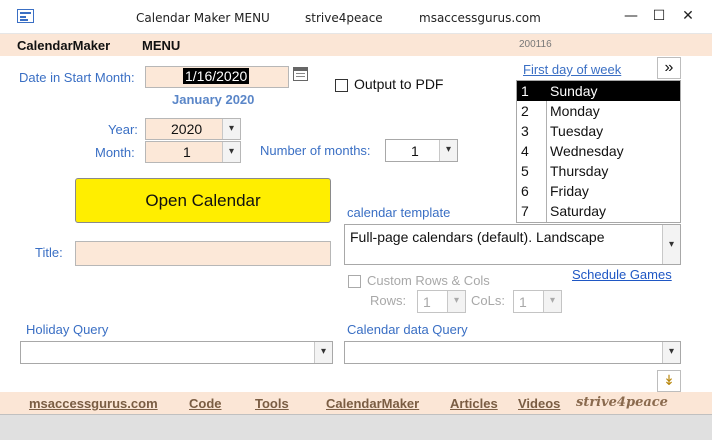 The height and width of the screenshot is (440, 712). I want to click on schedule-games-link: Schedule Games, so click(622, 274).